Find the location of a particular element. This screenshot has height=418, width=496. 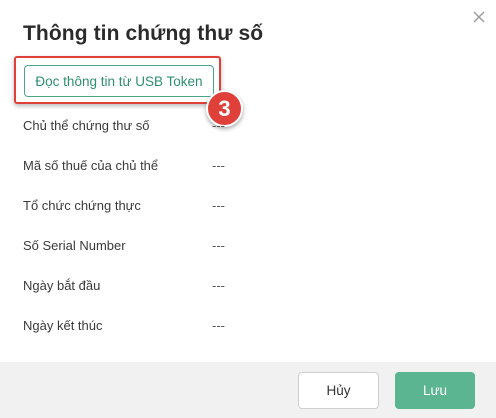

info-row-start-date: Ngày bắt đầu --- is located at coordinates (173, 289).